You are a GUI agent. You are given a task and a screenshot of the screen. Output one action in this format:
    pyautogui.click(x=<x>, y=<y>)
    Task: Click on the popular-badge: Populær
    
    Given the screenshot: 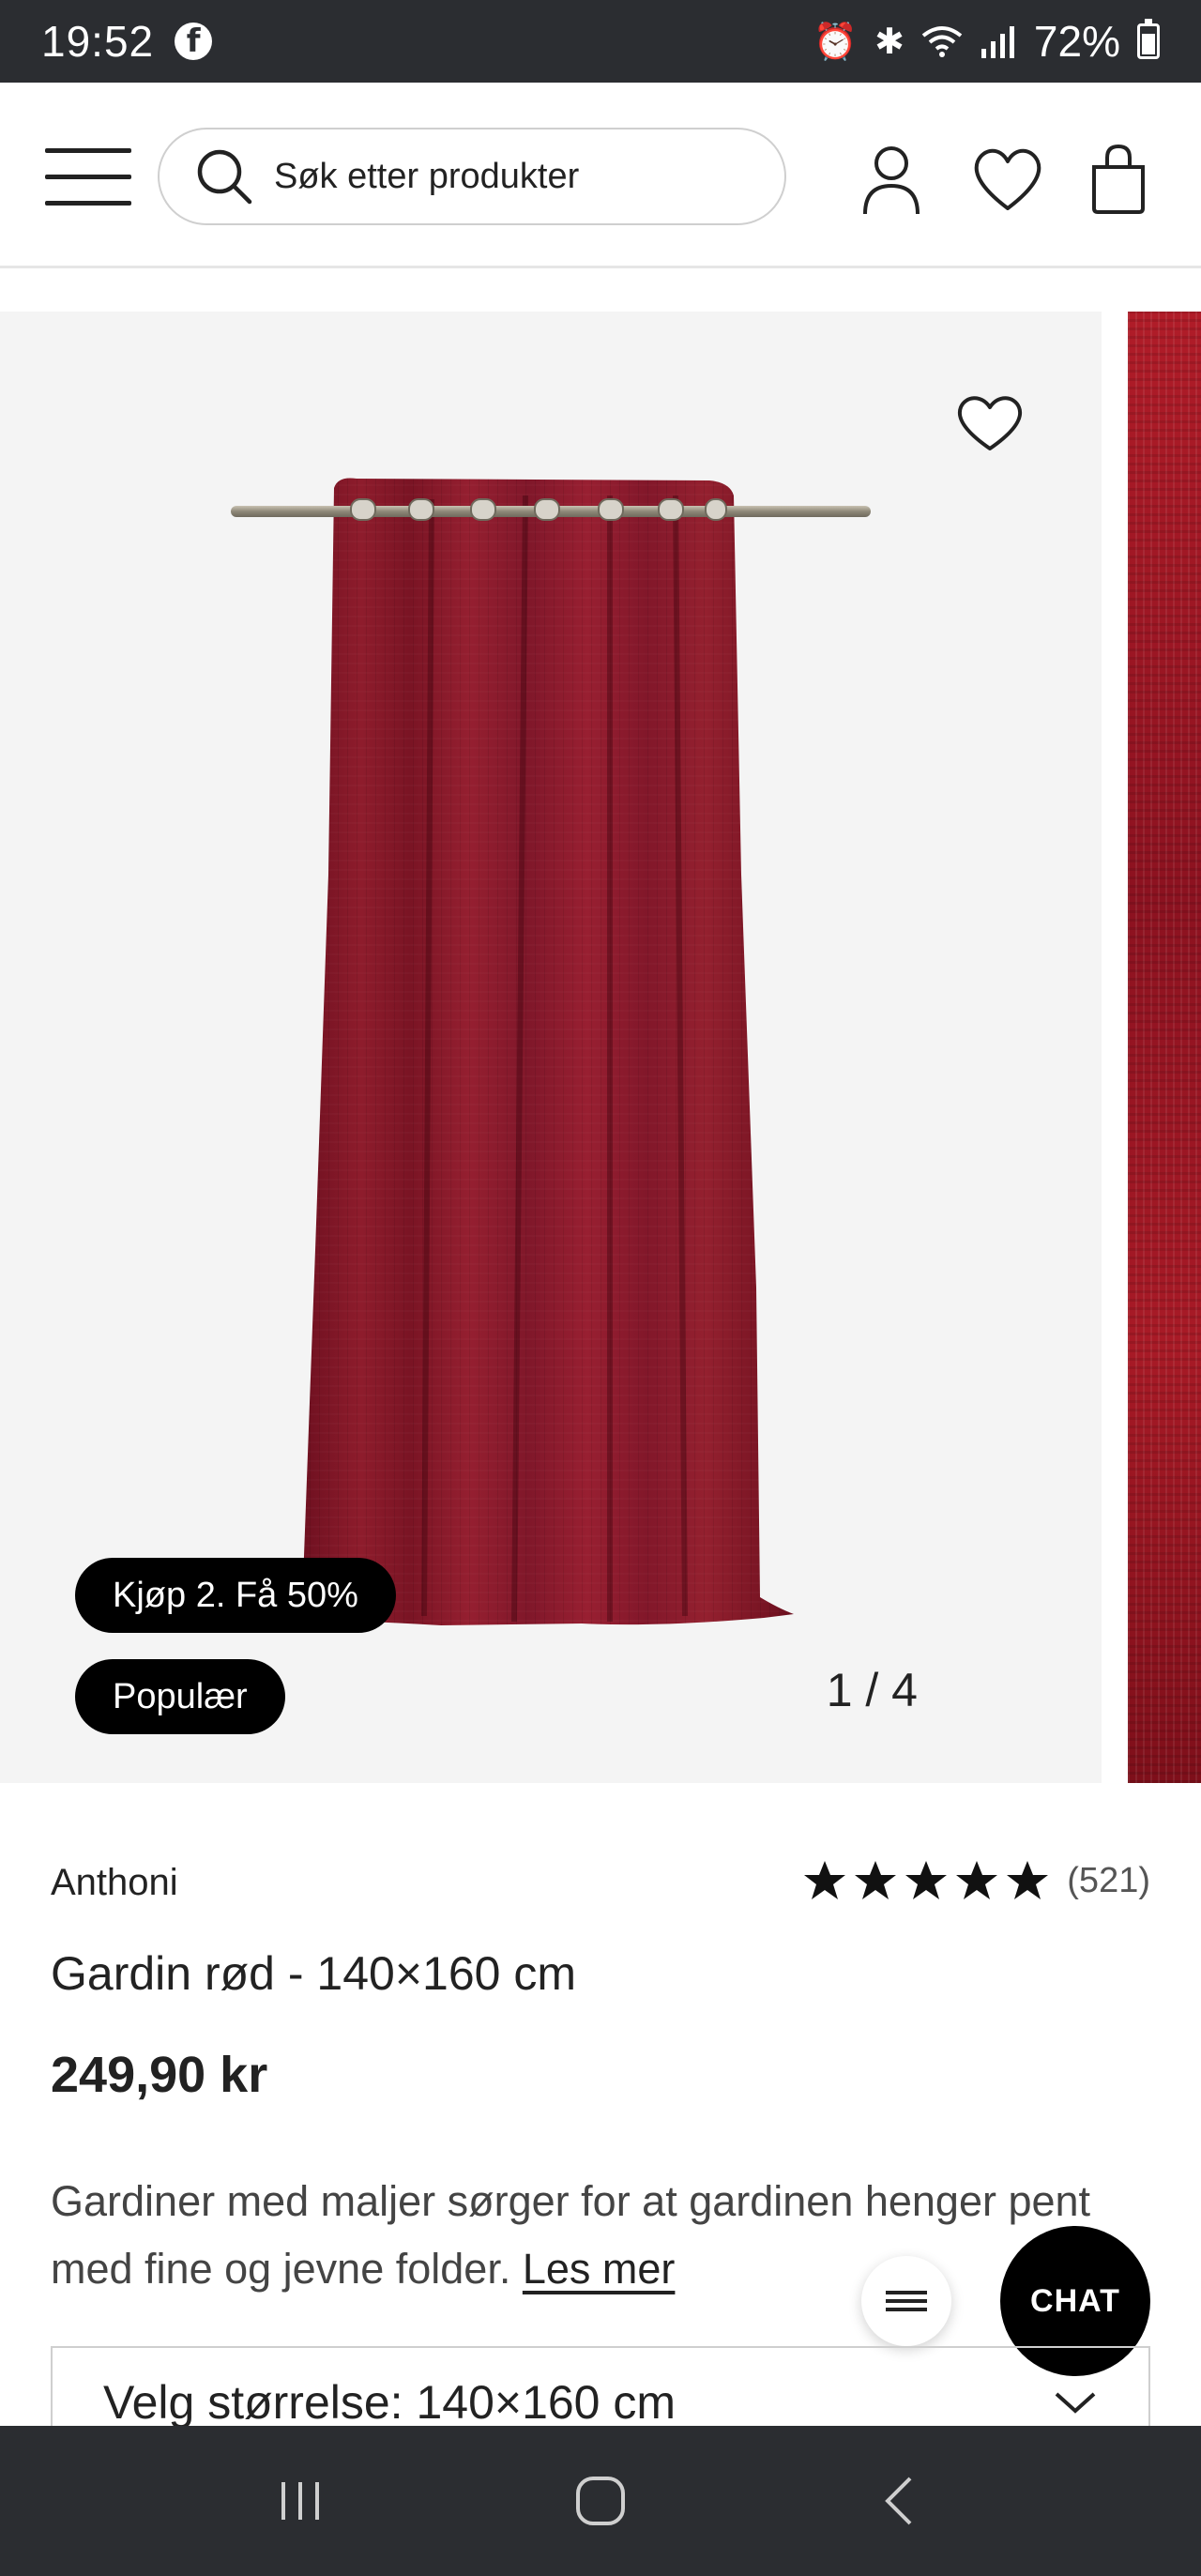 What is the action you would take?
    pyautogui.click(x=180, y=1696)
    